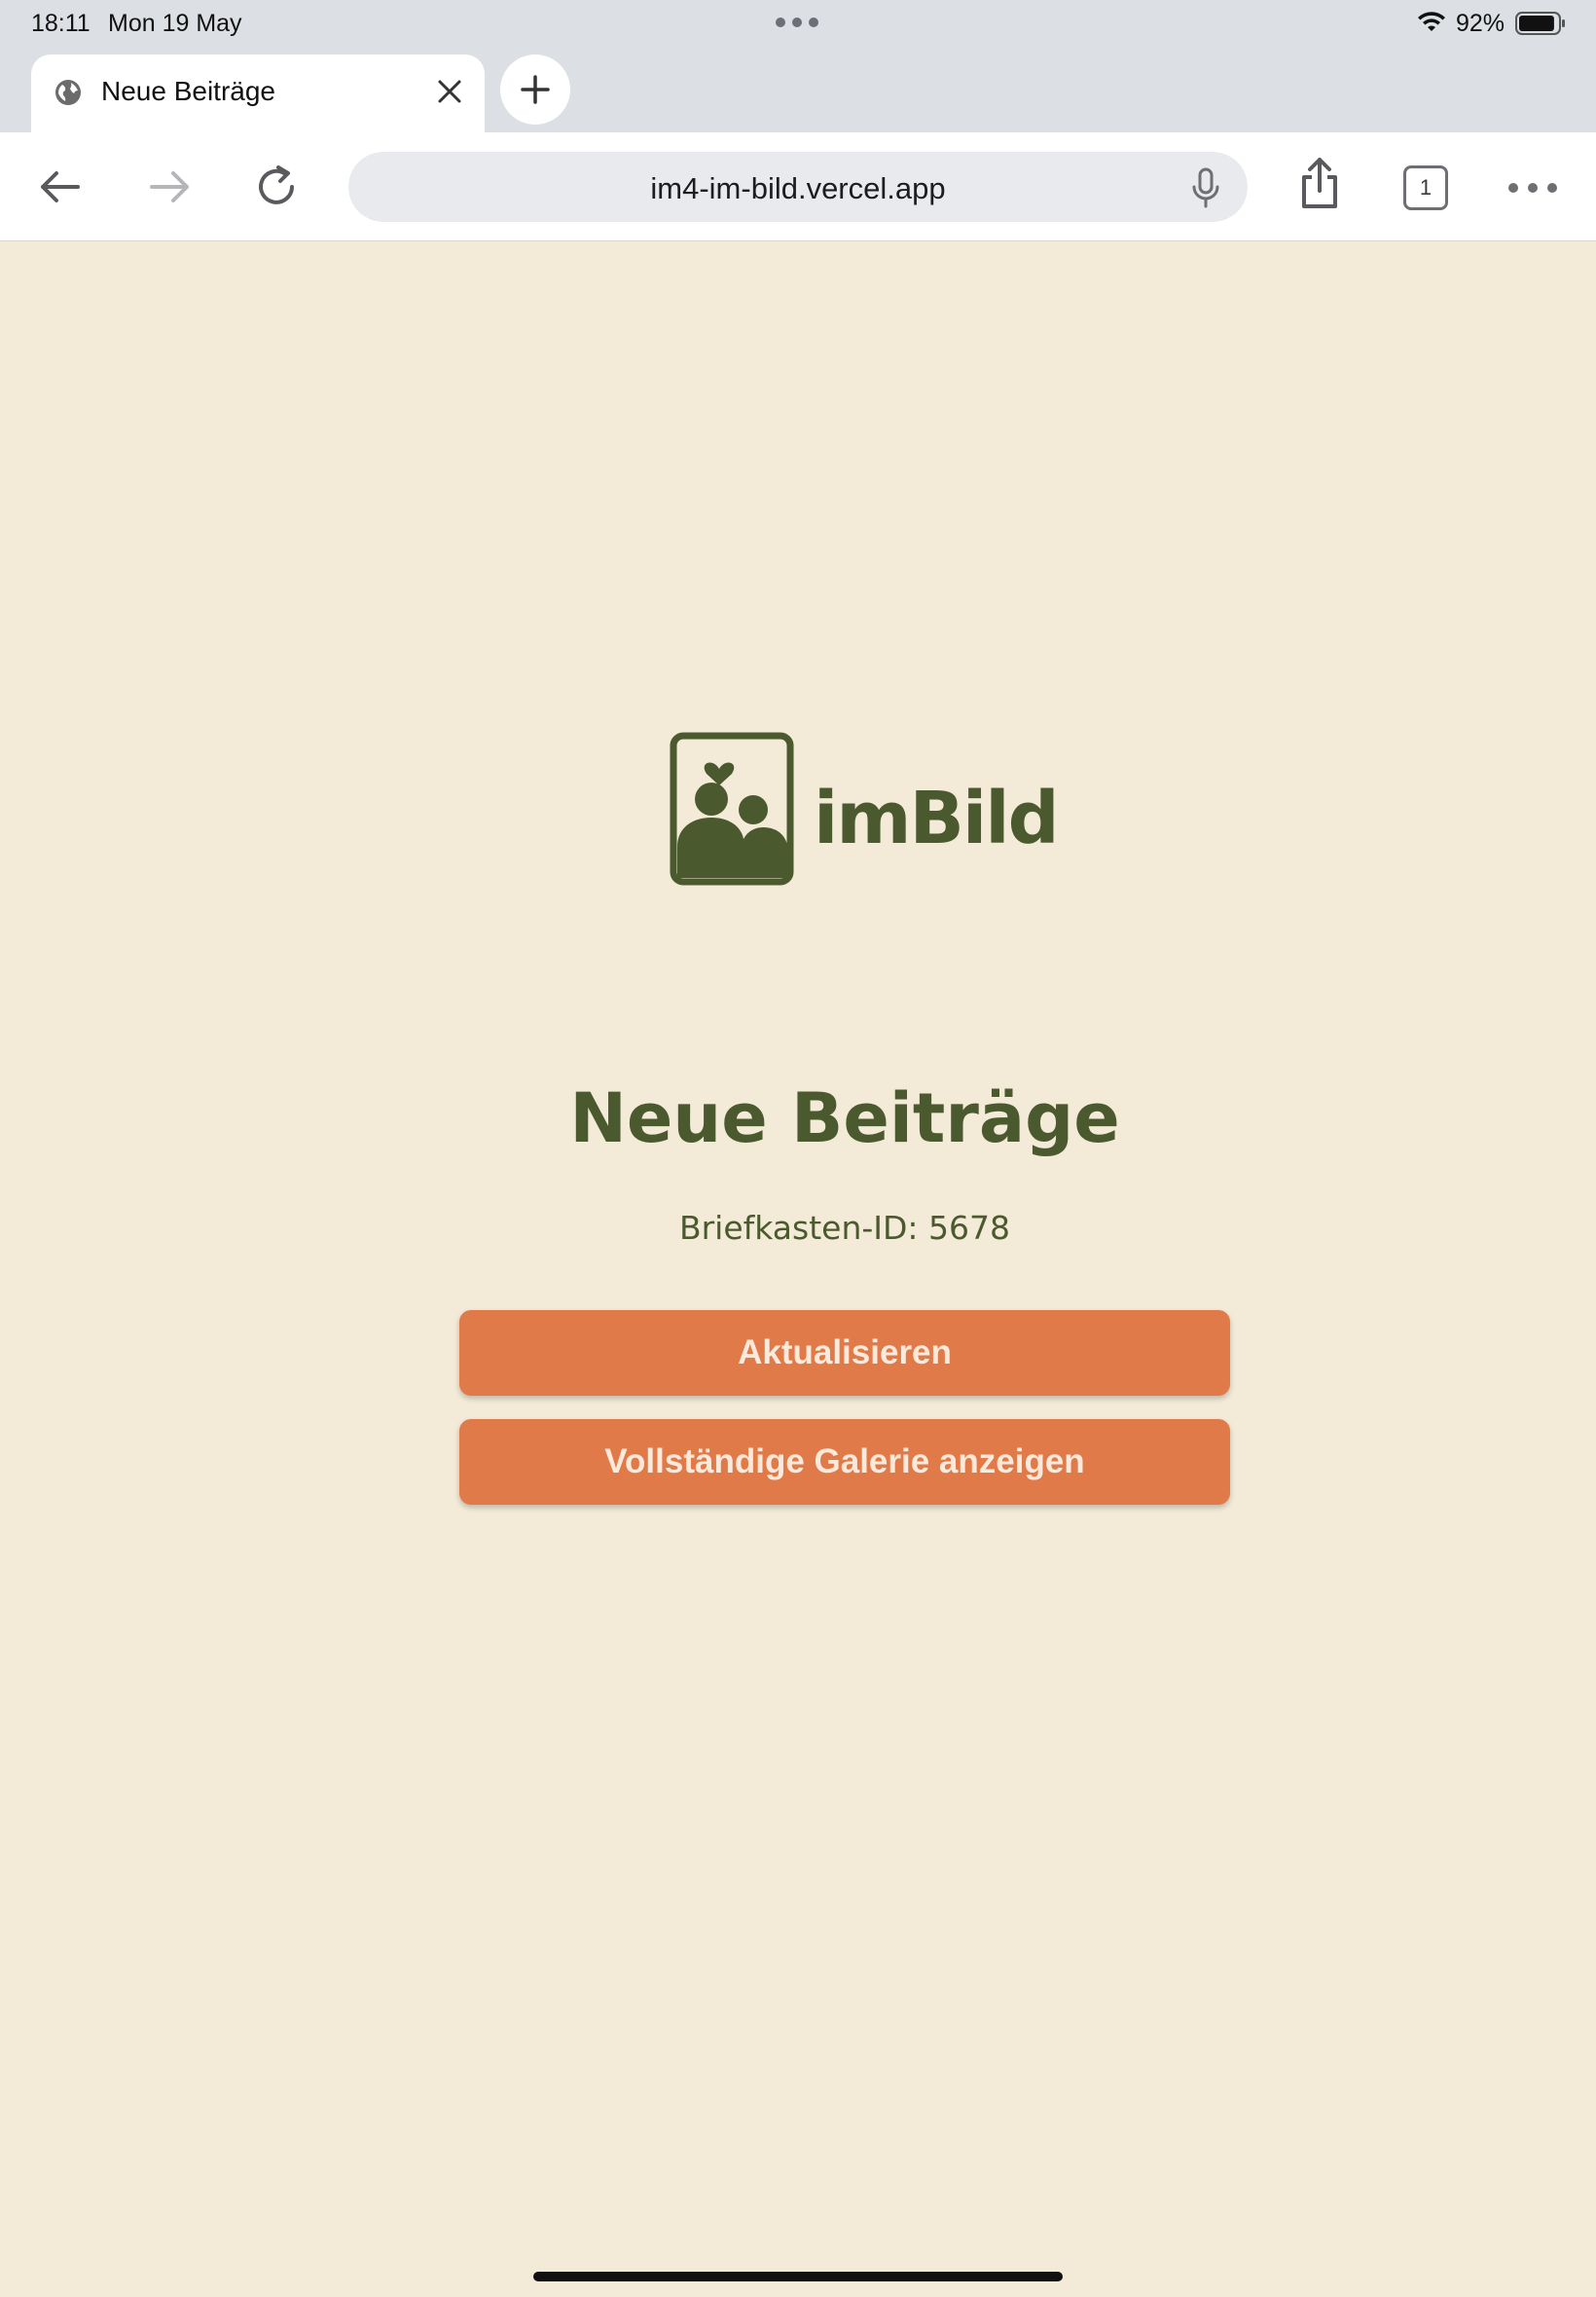 Image resolution: width=1596 pixels, height=2297 pixels. What do you see at coordinates (68, 92) in the screenshot?
I see `globe-icon` at bounding box center [68, 92].